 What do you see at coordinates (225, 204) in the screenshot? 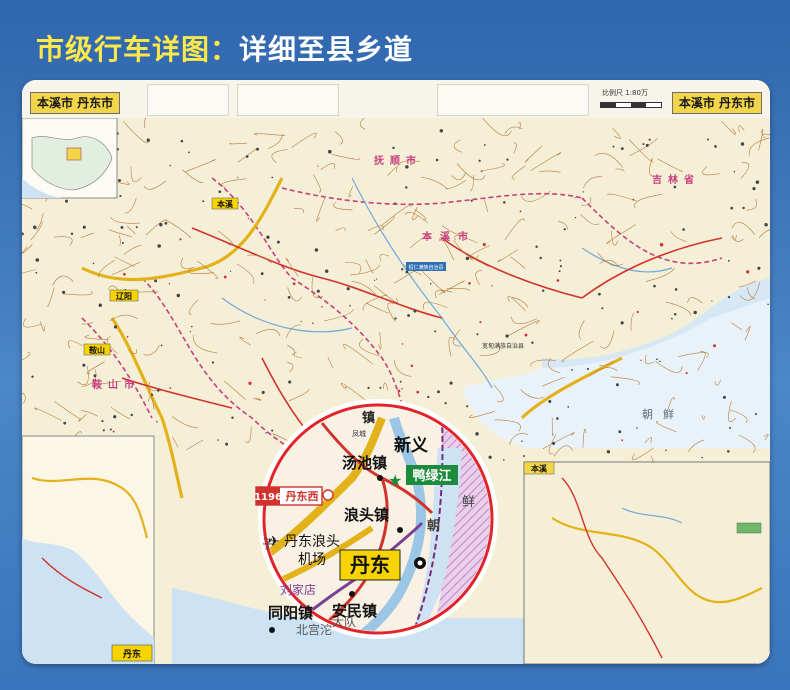
I see `label-benxi-city: 本溪` at bounding box center [225, 204].